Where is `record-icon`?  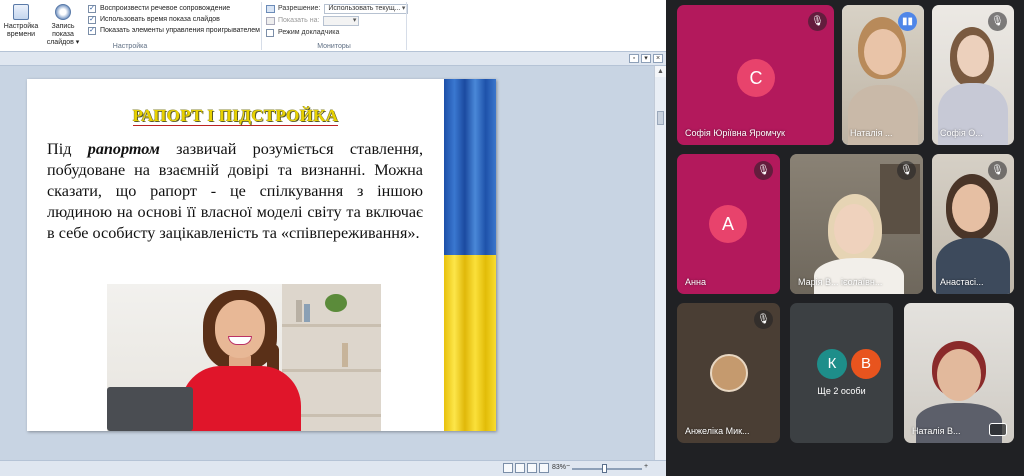 record-icon is located at coordinates (63, 12).